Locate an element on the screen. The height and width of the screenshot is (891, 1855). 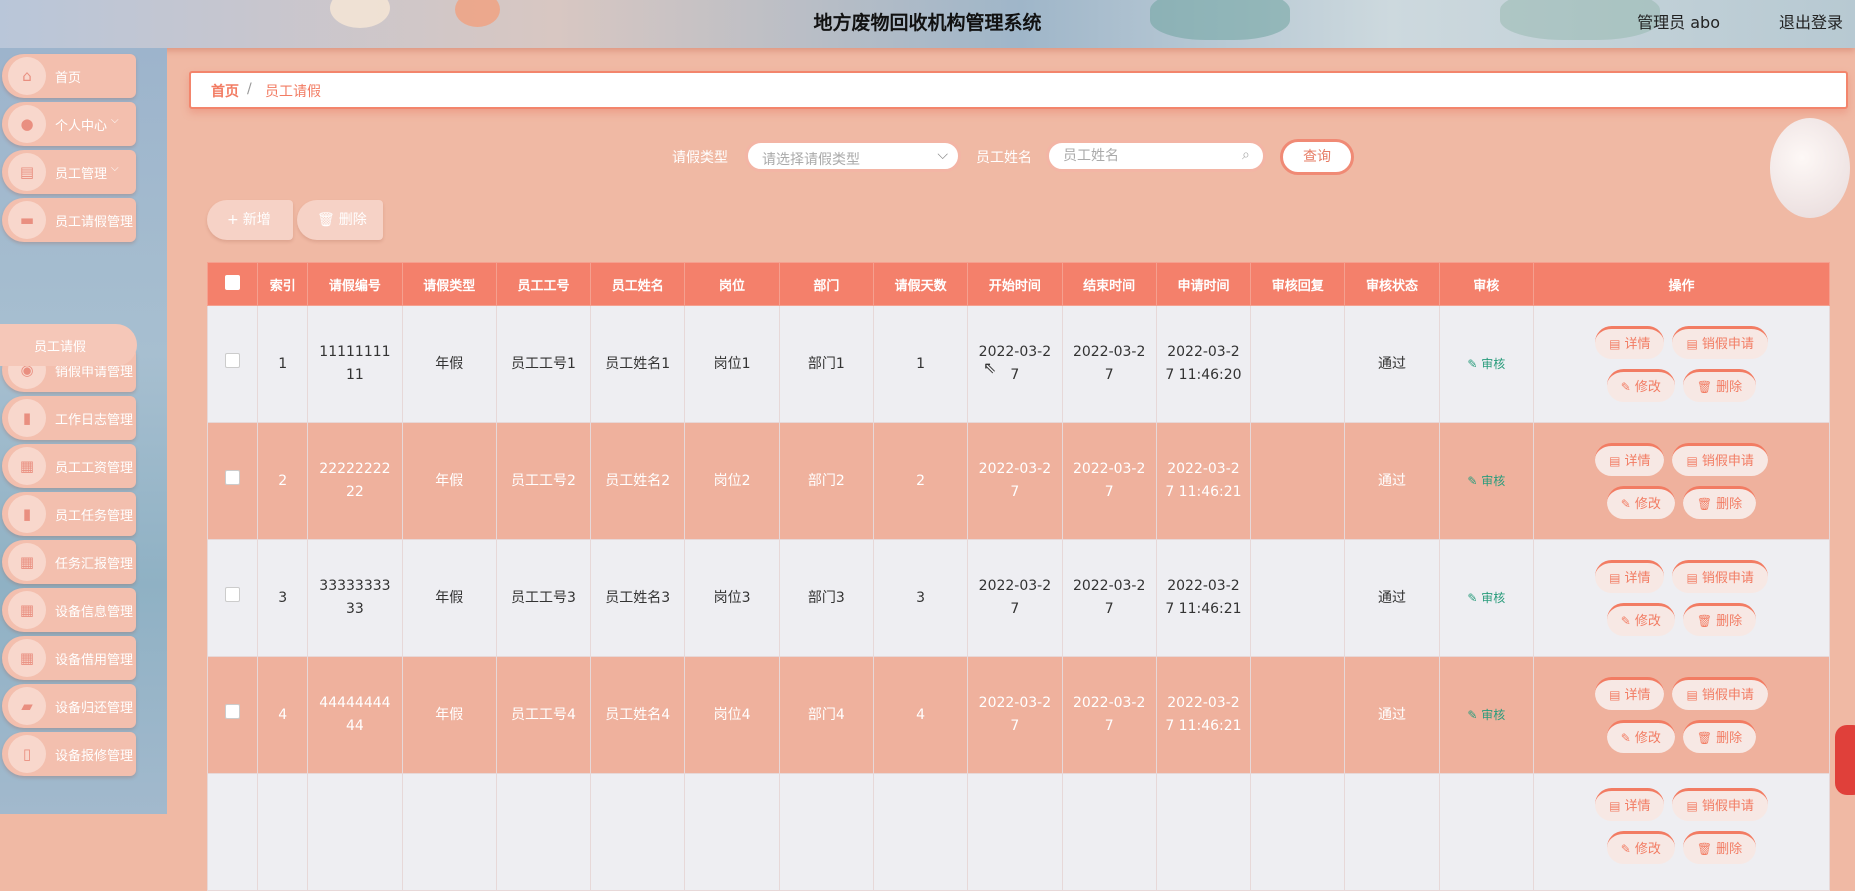
sidebar-item: ▦ 设备借用管理 is located at coordinates (69, 658).